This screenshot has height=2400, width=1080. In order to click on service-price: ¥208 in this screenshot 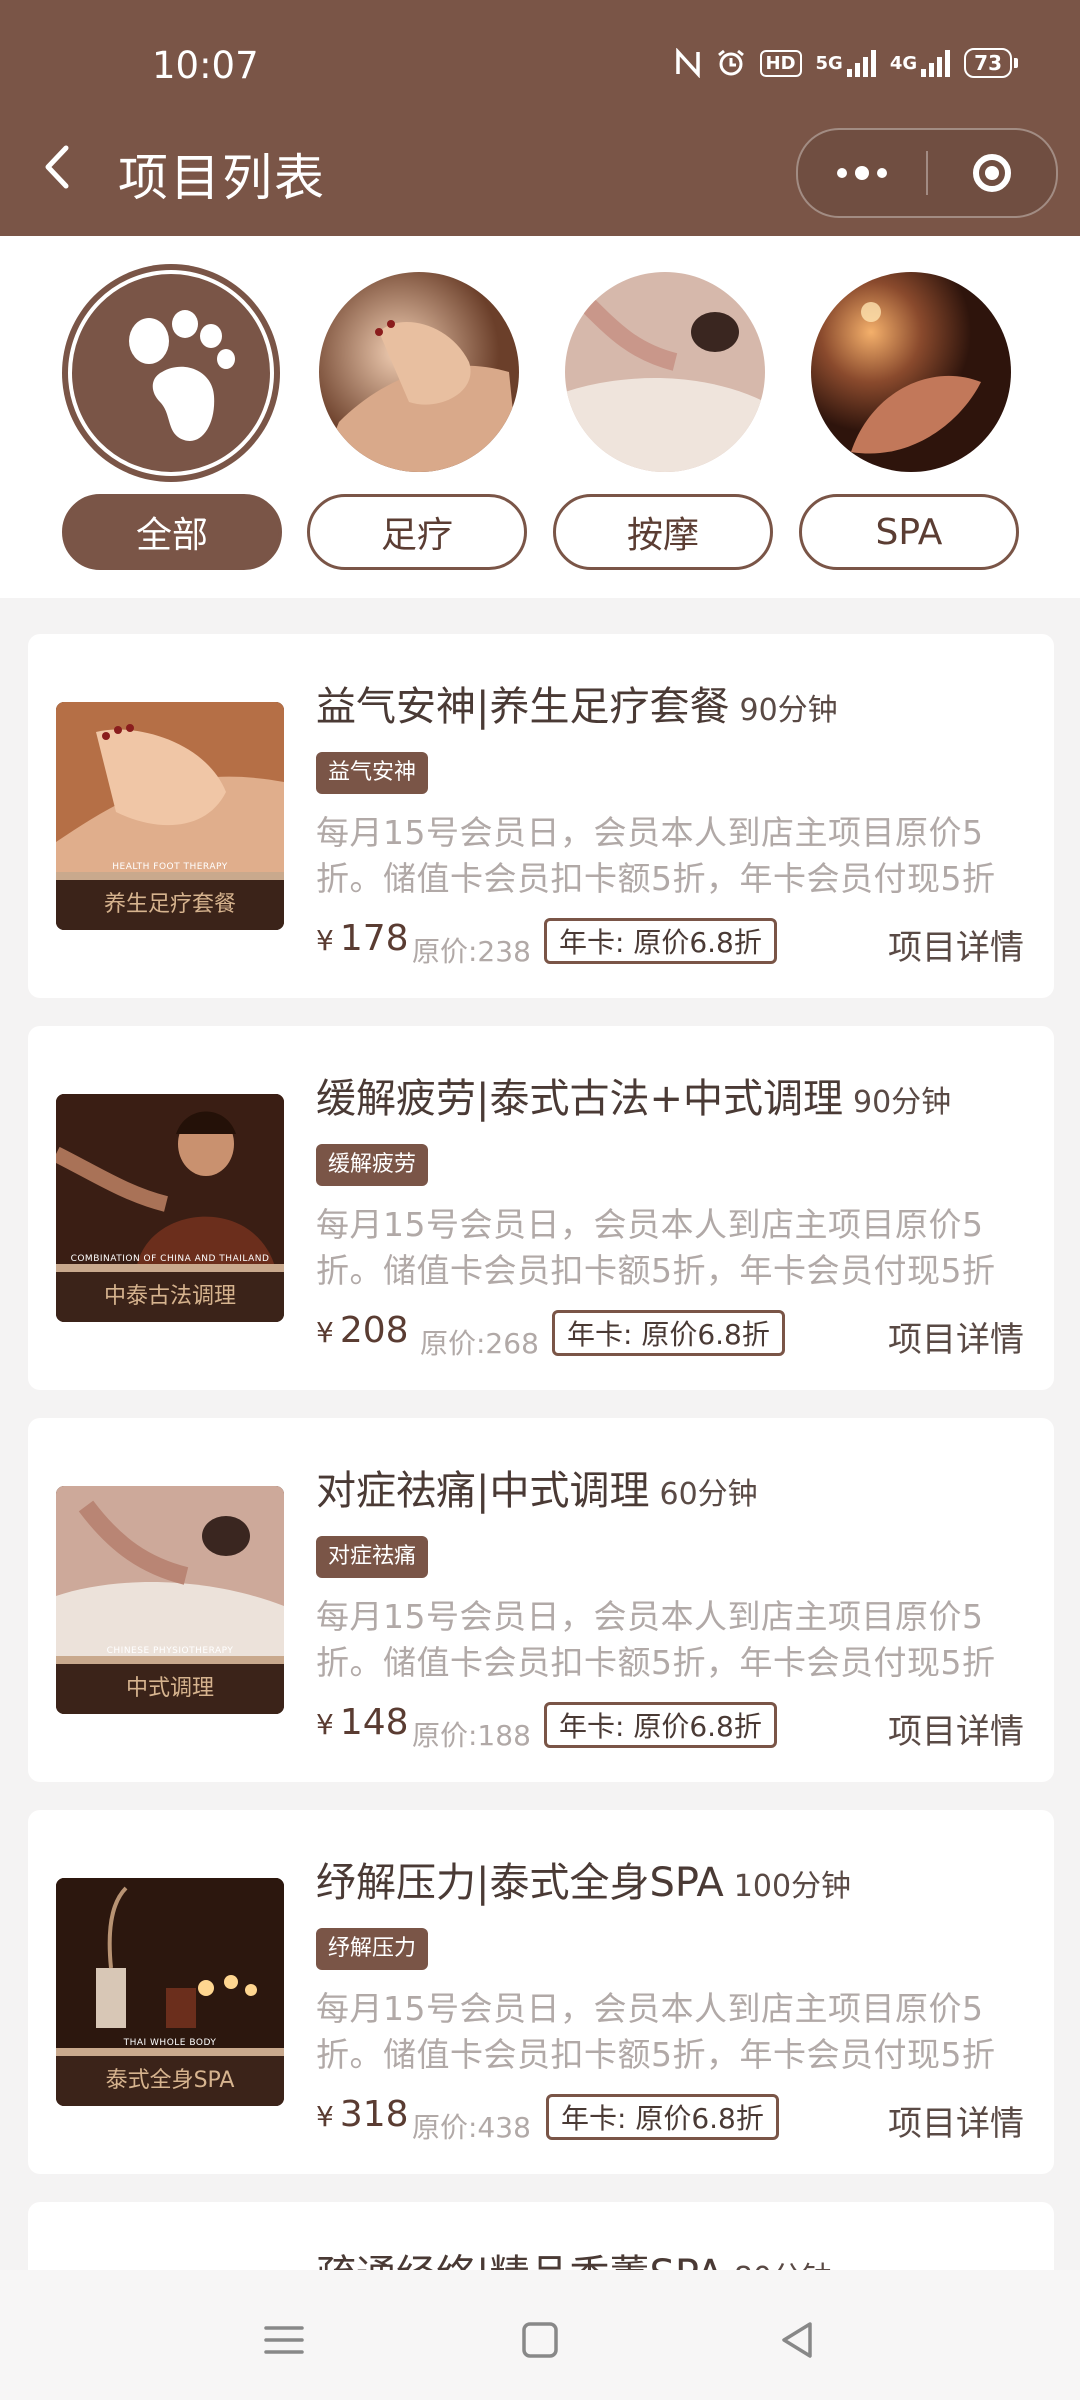, I will do `click(362, 1330)`.